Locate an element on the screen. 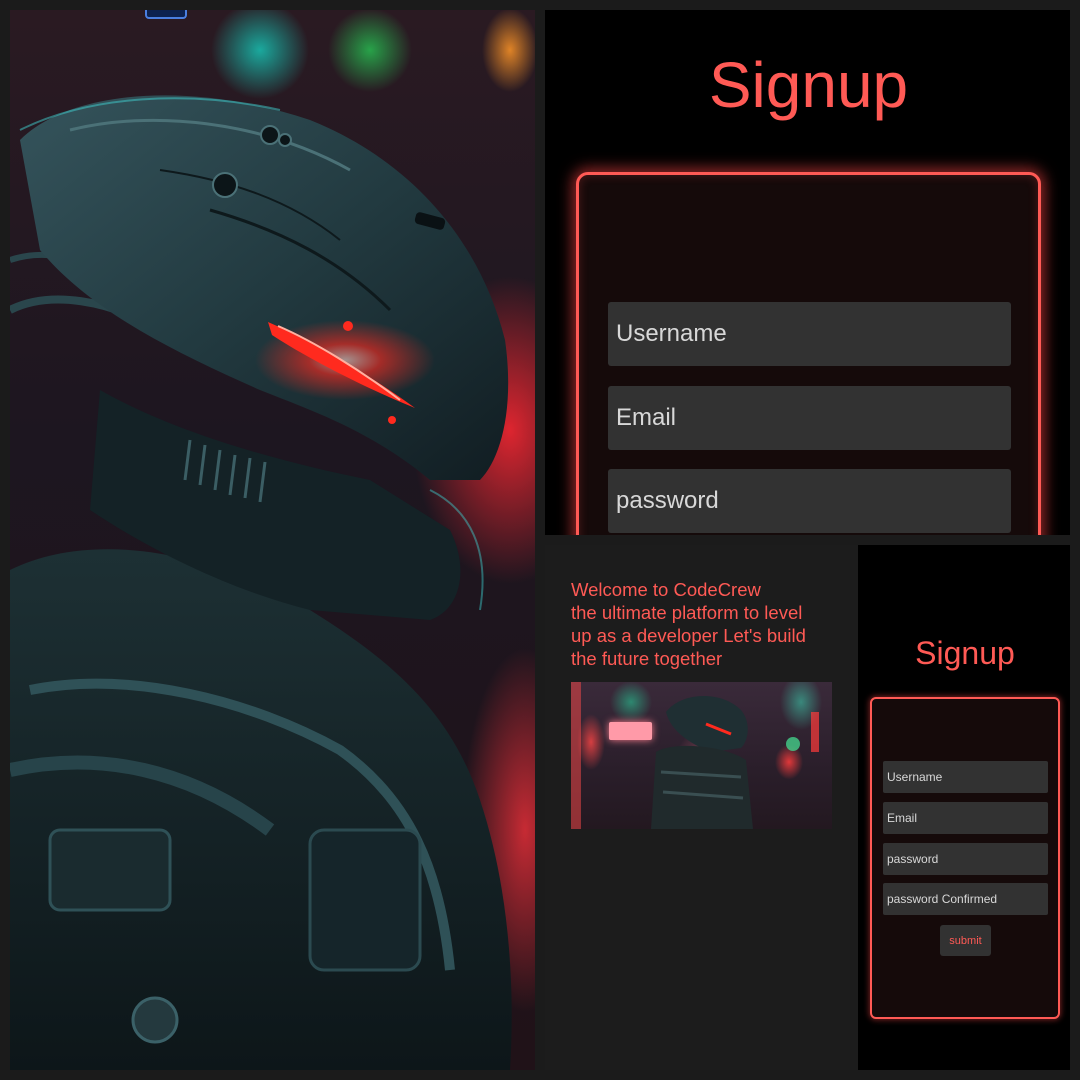  robot-city-image is located at coordinates (701, 755).